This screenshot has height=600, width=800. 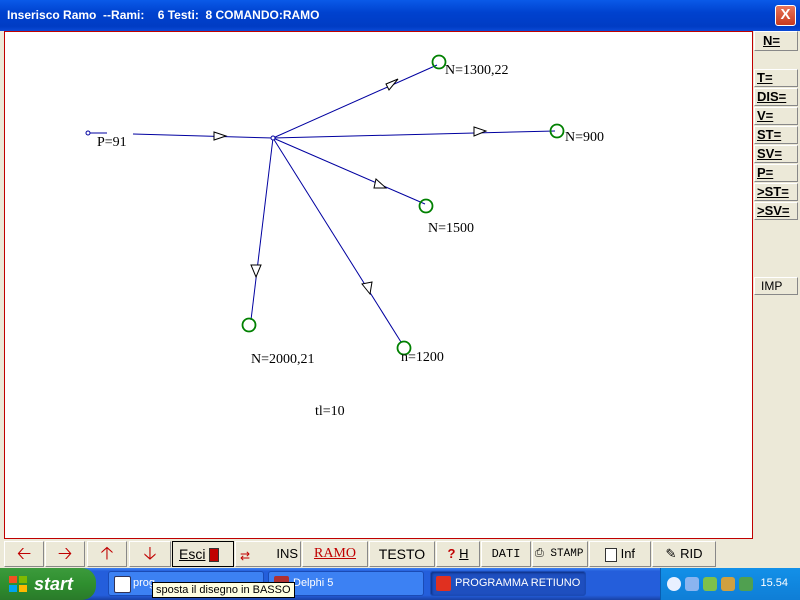 What do you see at coordinates (776, 41) in the screenshot?
I see `field-n-button: N=` at bounding box center [776, 41].